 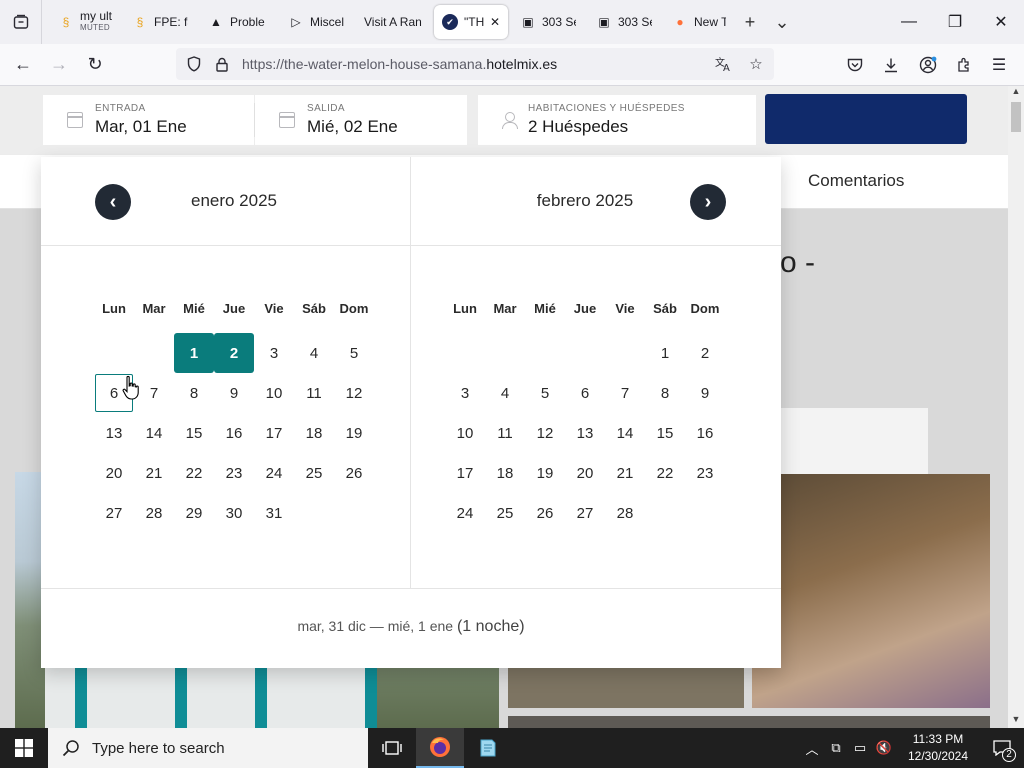 What do you see at coordinates (545, 433) in the screenshot?
I see `feb-day-12: 12` at bounding box center [545, 433].